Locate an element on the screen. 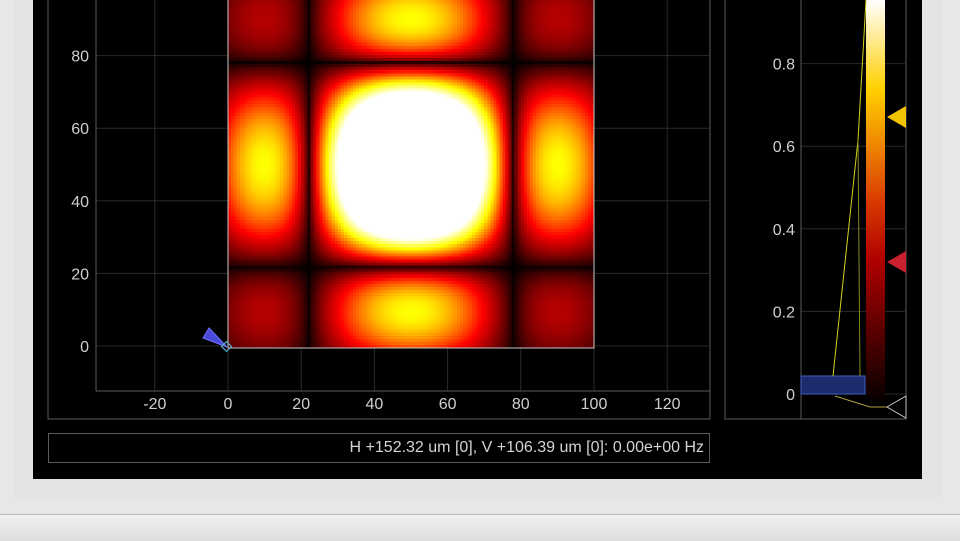 Image resolution: width=960 pixels, height=541 pixels. colorbar-tick-label: 0.4 is located at coordinates (784, 230).